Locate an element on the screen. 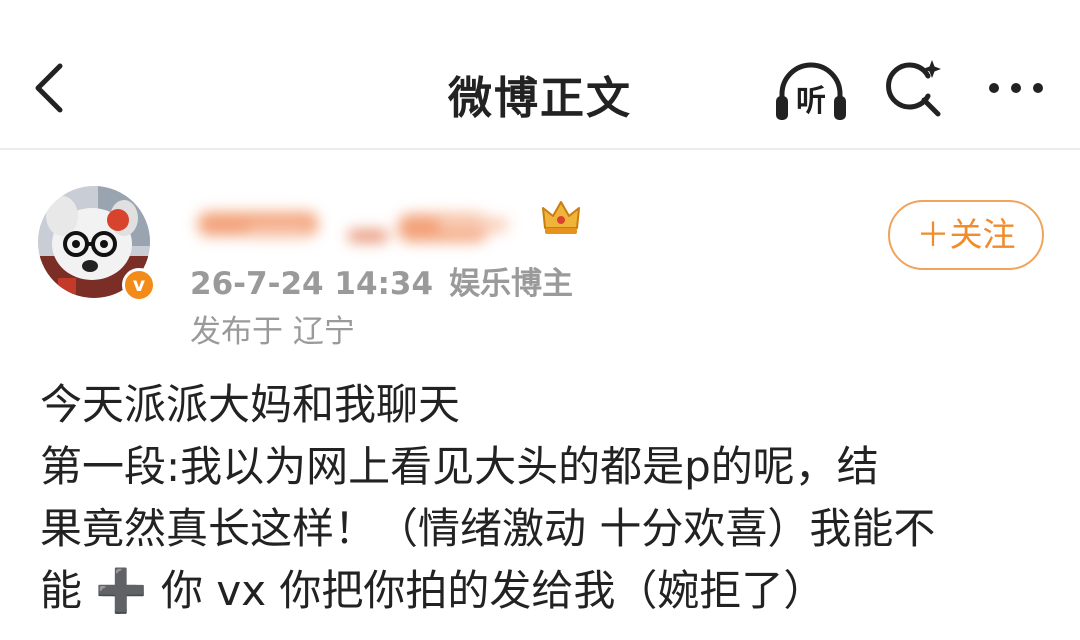 This screenshot has height=640, width=1080. post-text-line: 果竟然真长这样！（情绪激动 十分欢喜）我能不 is located at coordinates (488, 528).